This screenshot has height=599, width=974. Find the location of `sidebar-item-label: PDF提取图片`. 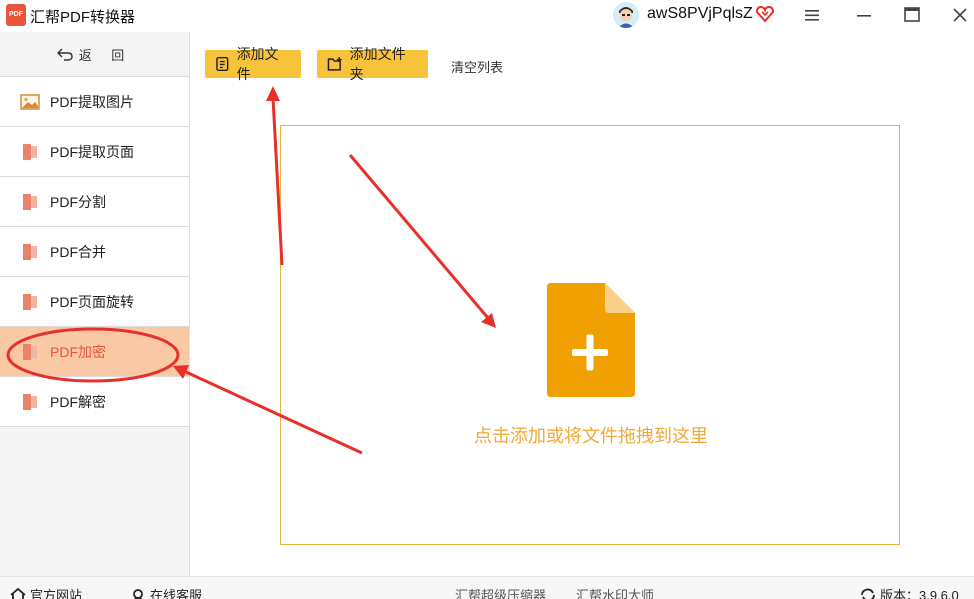

sidebar-item-label: PDF提取图片 is located at coordinates (92, 101).